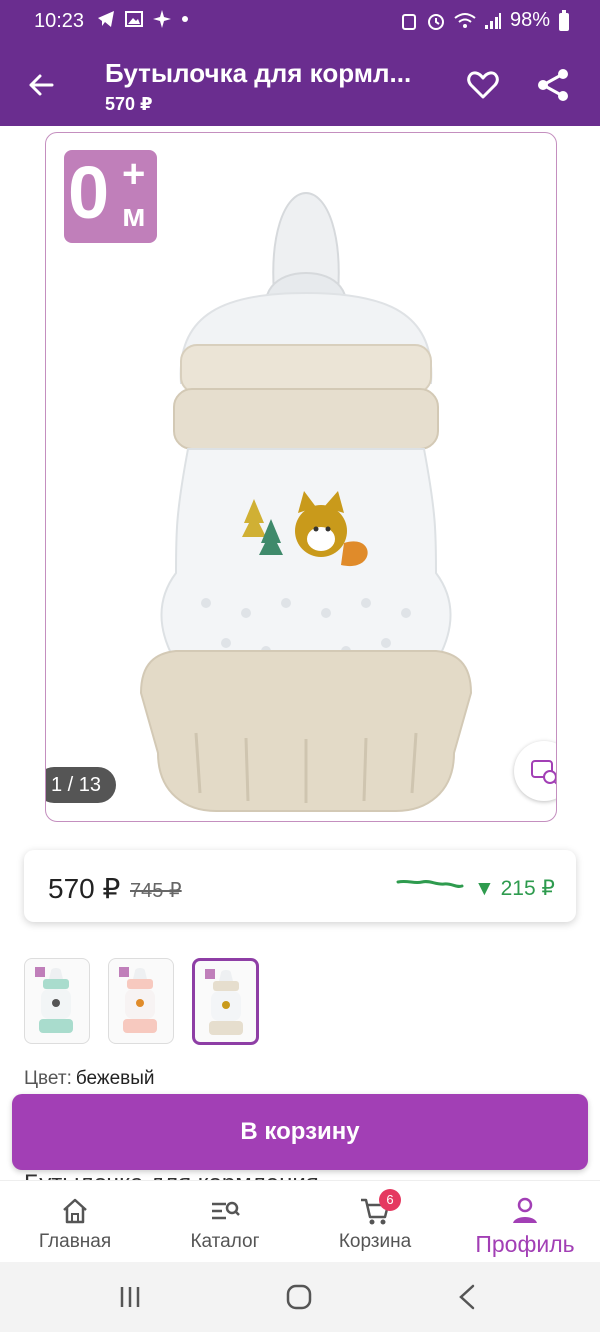 The width and height of the screenshot is (600, 1332). What do you see at coordinates (525, 1223) in the screenshot?
I see `nav-item-profile: Профиль` at bounding box center [525, 1223].